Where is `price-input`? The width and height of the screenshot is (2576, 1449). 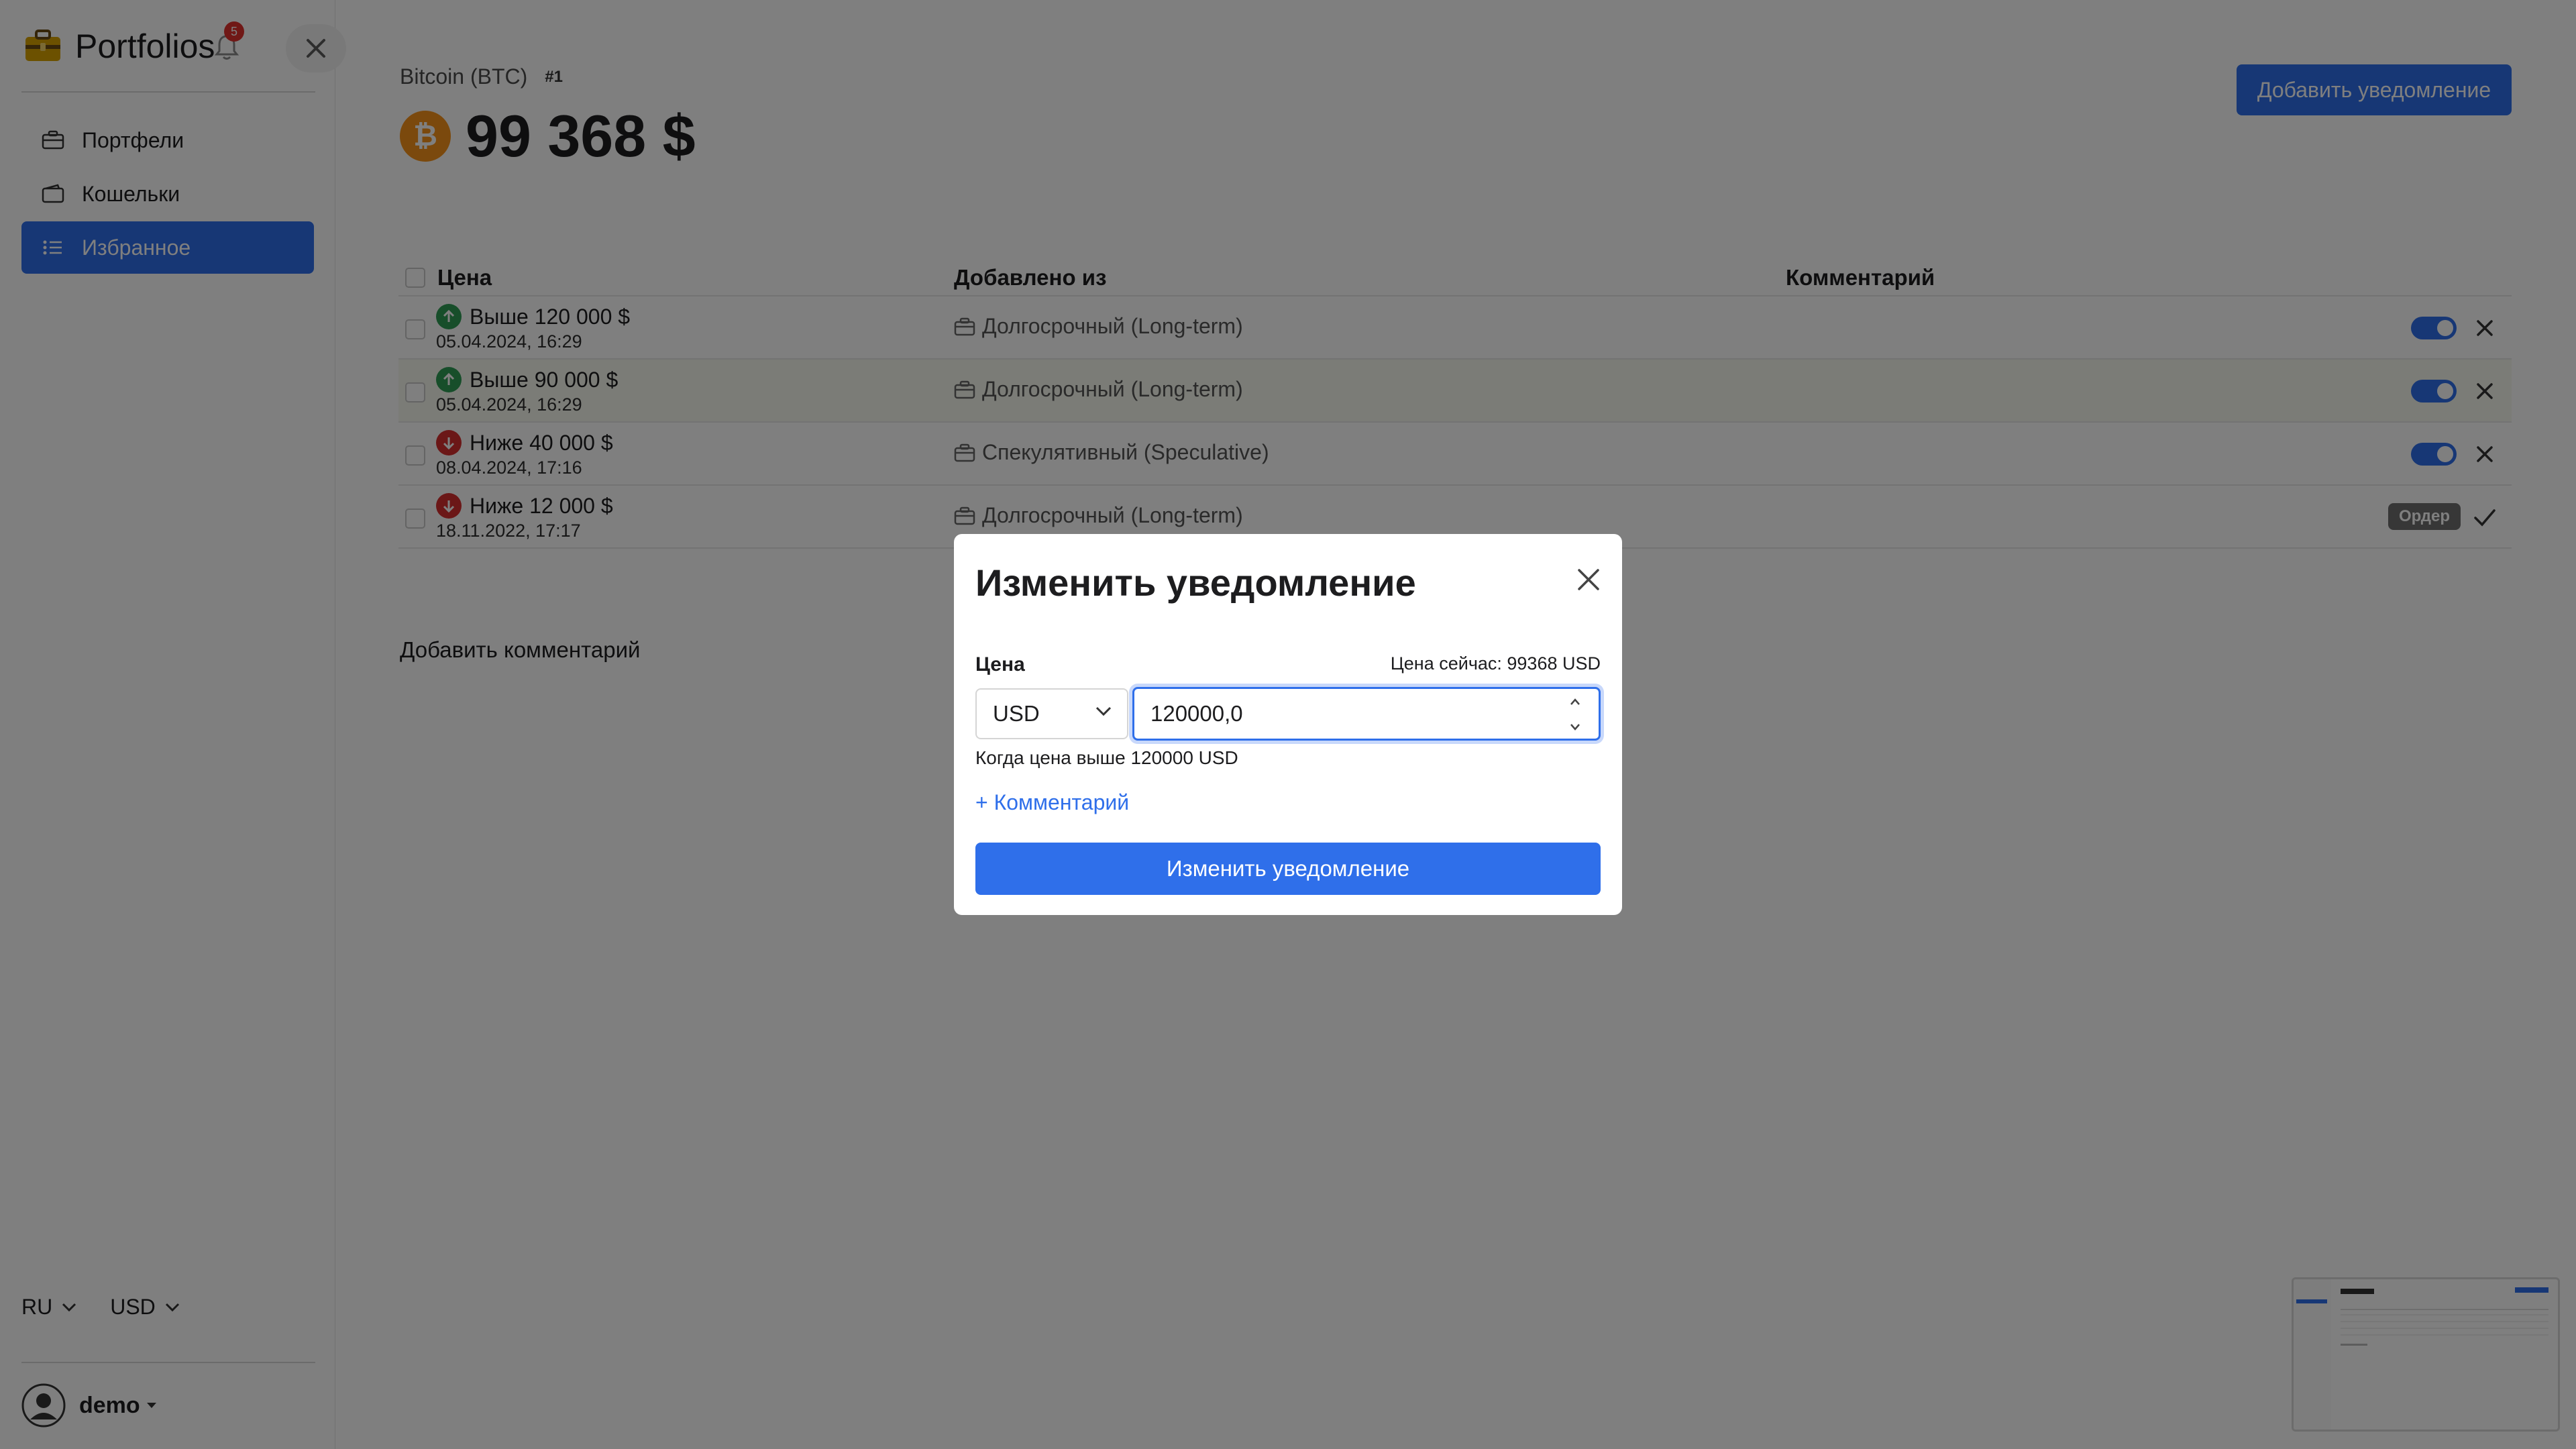
price-input is located at coordinates (1366, 714).